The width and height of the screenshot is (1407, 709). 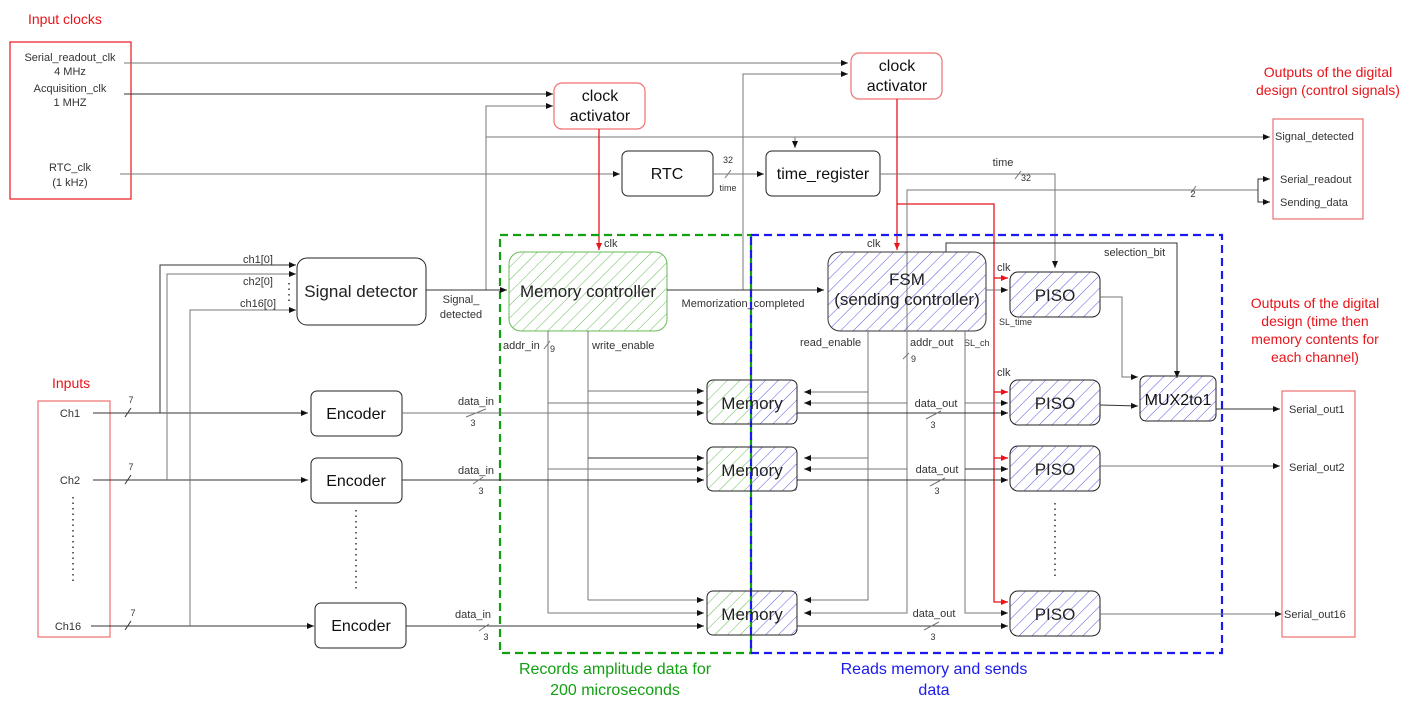 What do you see at coordinates (132, 613) in the screenshot?
I see `ch16-width: 7` at bounding box center [132, 613].